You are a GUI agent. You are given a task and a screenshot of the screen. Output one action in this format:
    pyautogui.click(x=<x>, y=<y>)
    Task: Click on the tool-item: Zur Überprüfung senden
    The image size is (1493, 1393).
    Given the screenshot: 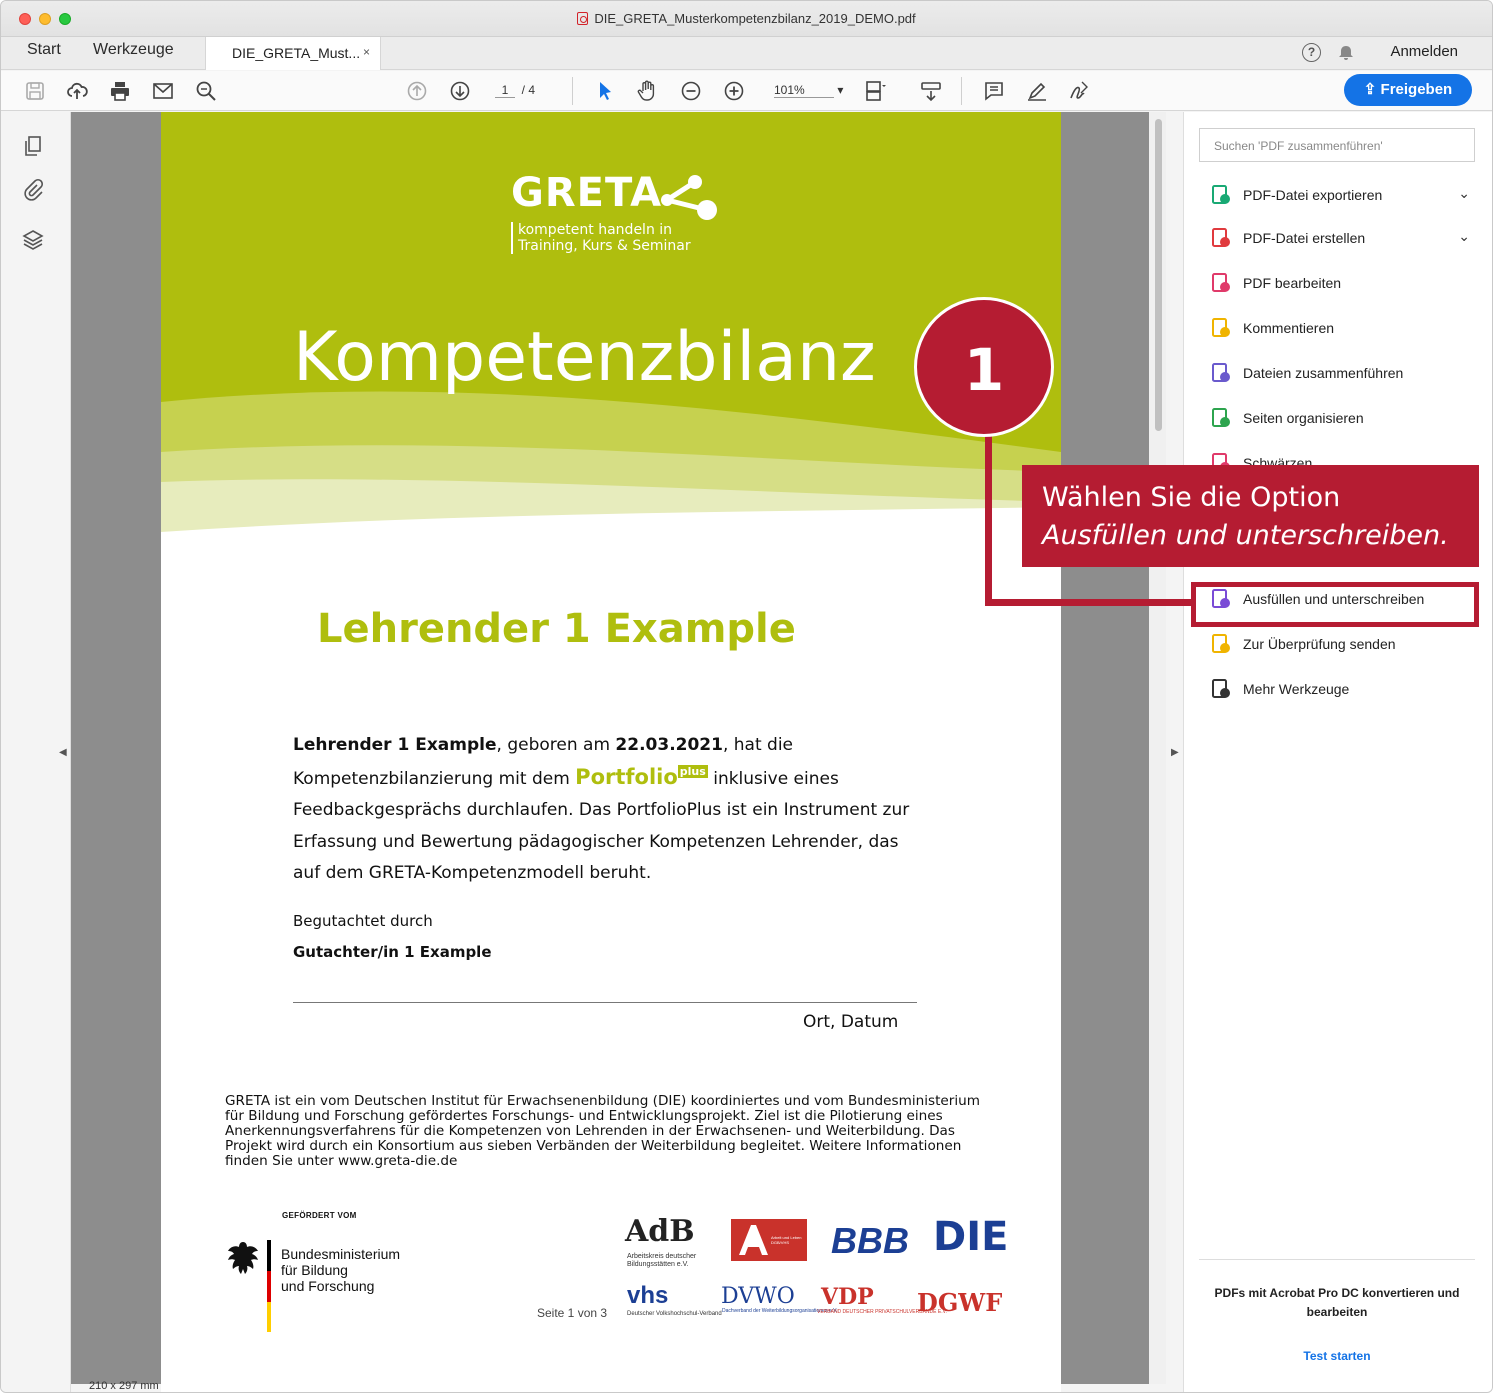 What is the action you would take?
    pyautogui.click(x=1341, y=646)
    